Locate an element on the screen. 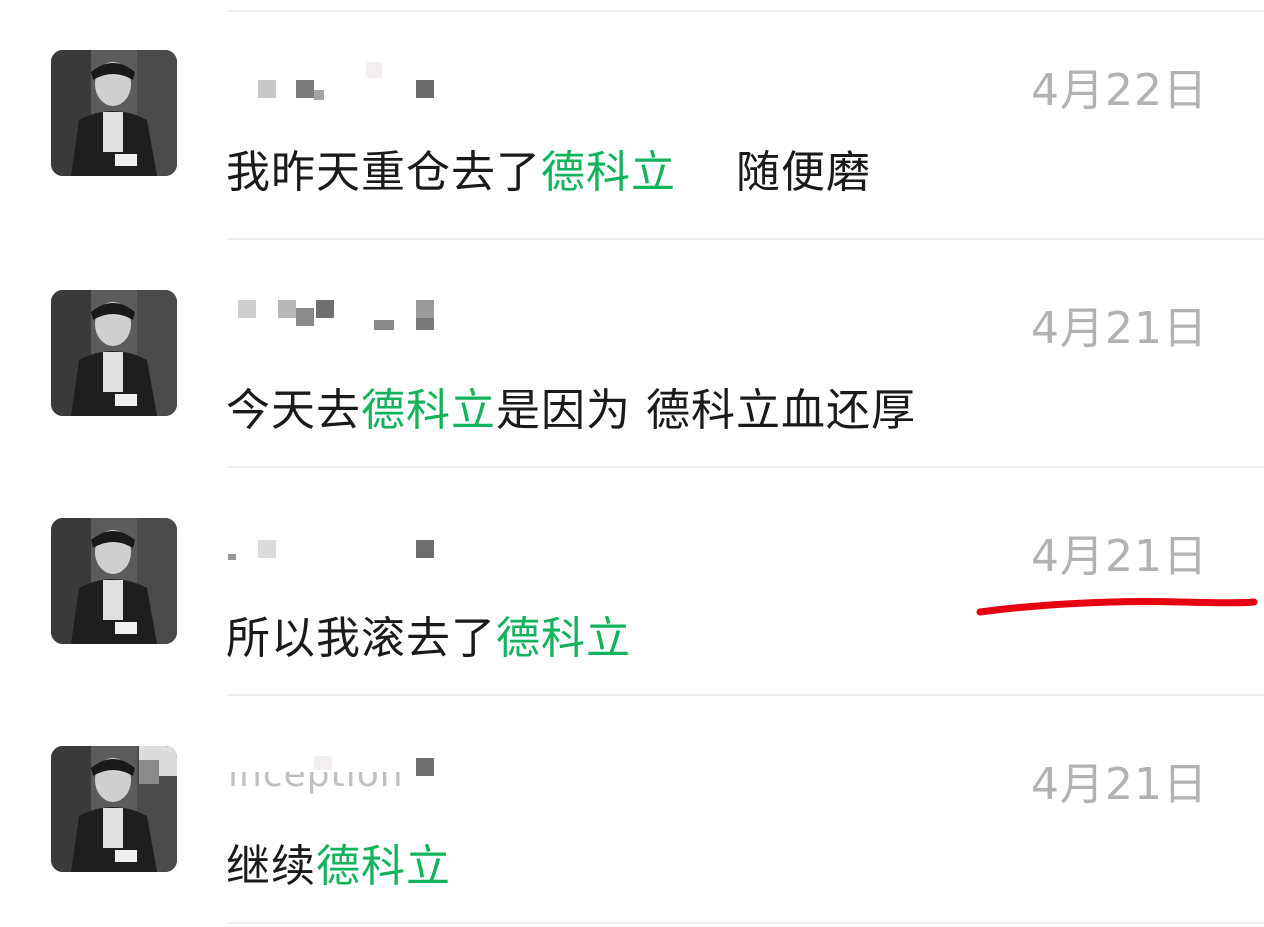  message-date: 4月22日 is located at coordinates (1119, 90).